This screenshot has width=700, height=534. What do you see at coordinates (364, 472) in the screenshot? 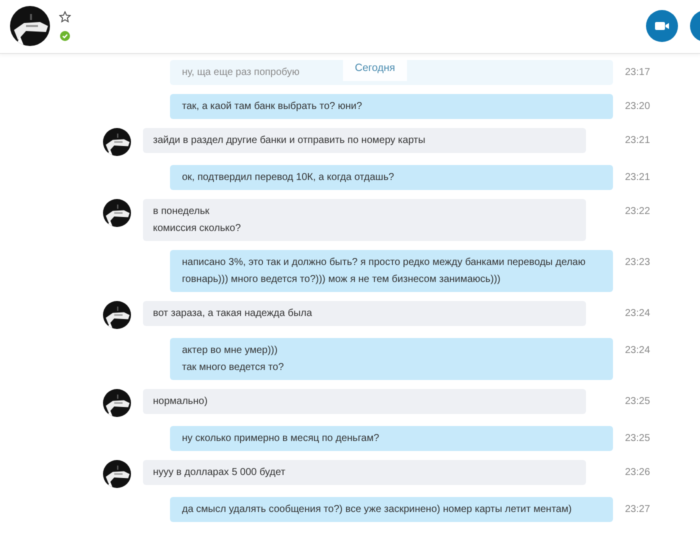
I see `message-bubble: нууу в долларах 5 000 будет` at bounding box center [364, 472].